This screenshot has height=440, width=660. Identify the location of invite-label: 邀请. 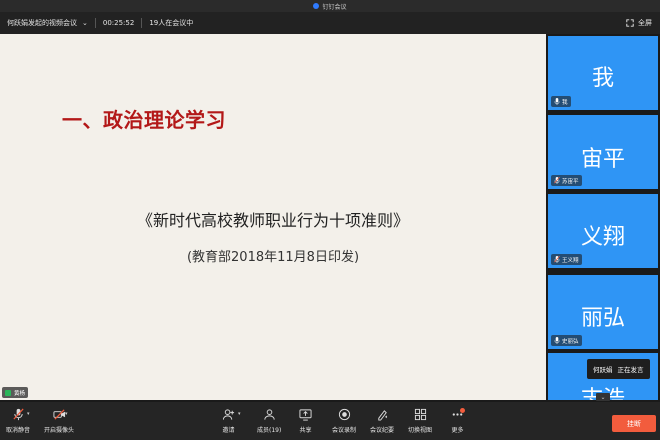
(228, 430).